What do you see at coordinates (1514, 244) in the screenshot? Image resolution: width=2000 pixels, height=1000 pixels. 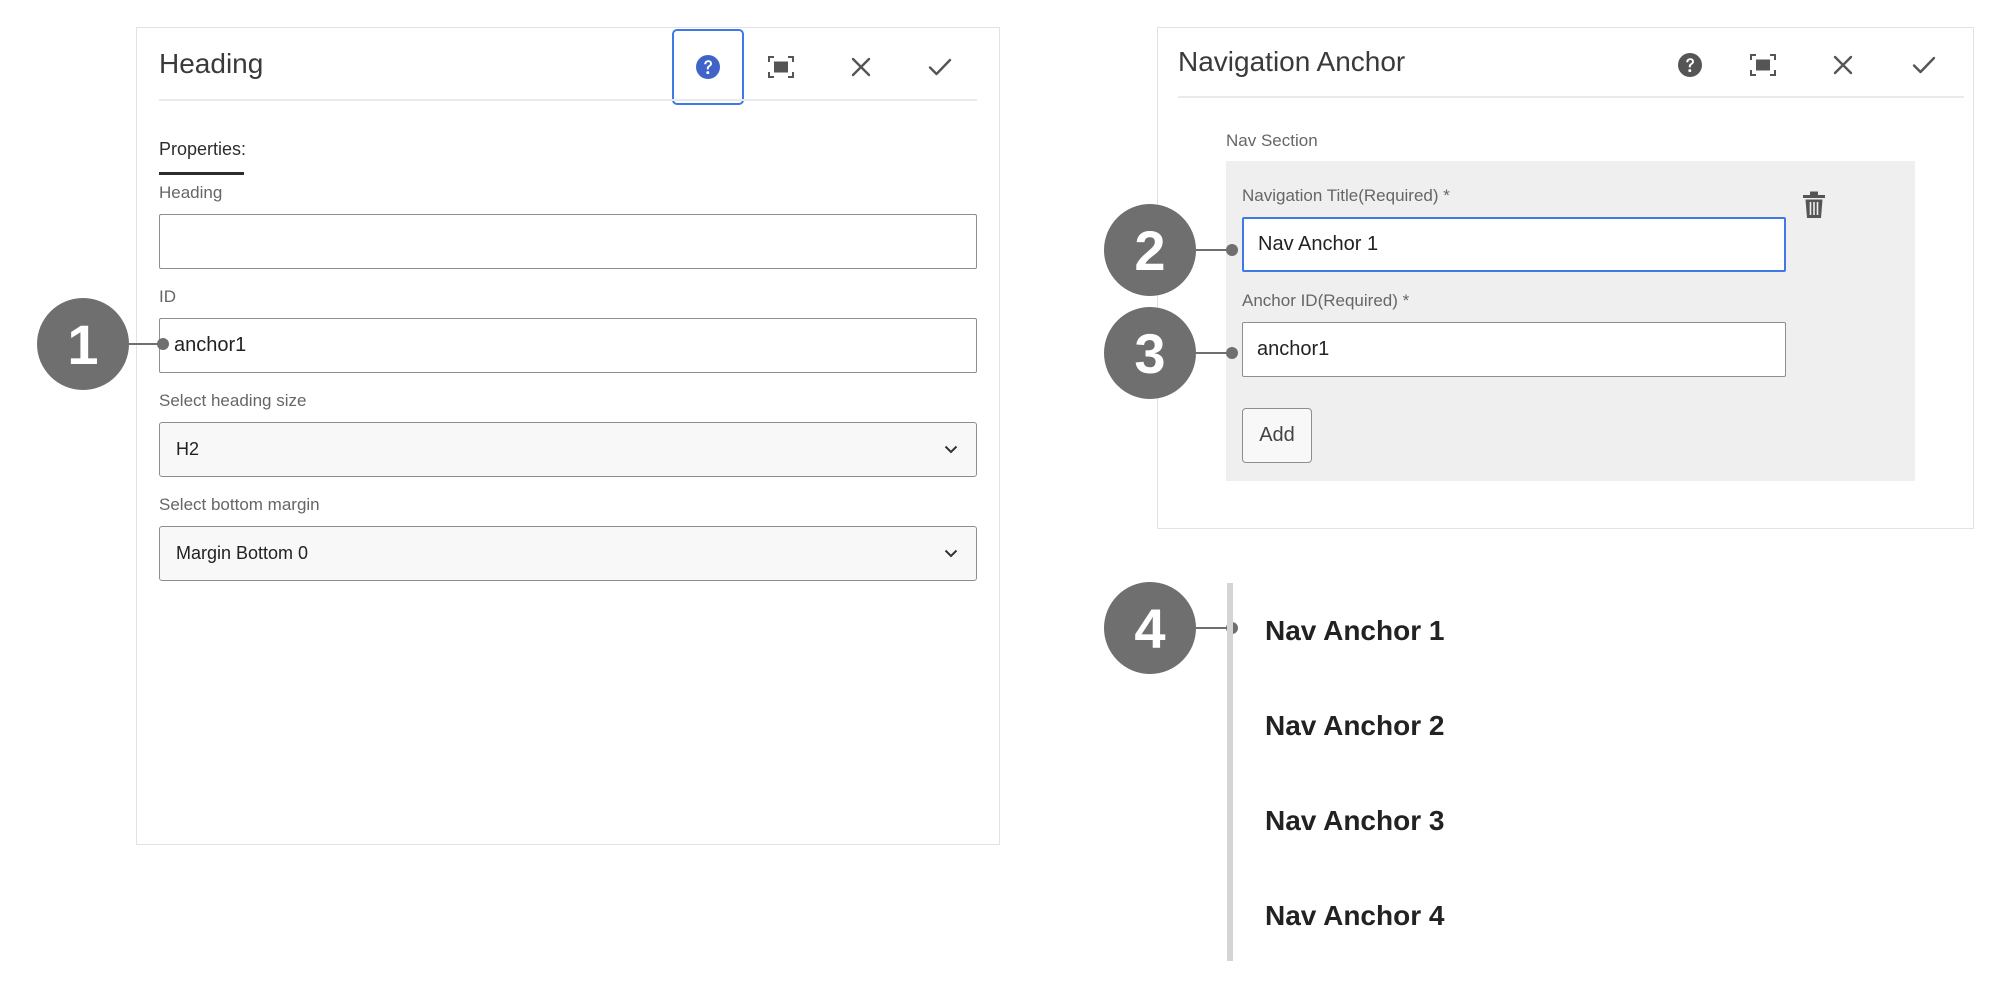 I see `navigation-title-input` at bounding box center [1514, 244].